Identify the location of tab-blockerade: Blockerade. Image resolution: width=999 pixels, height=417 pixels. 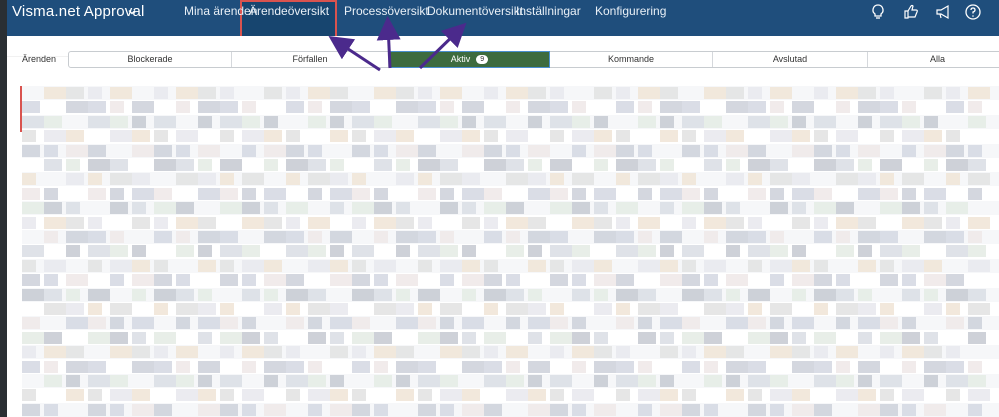
(150, 59).